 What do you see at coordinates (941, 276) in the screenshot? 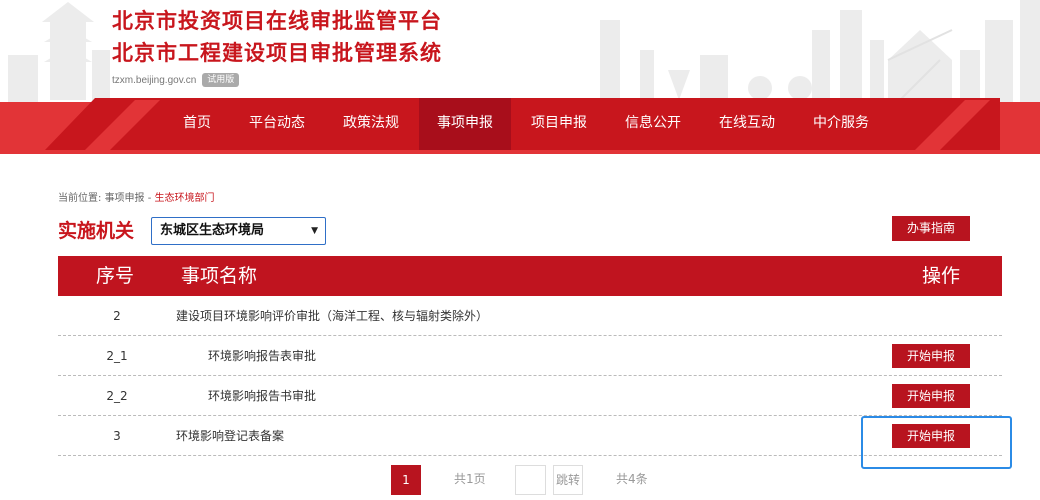
I see `header-operation: 操作` at bounding box center [941, 276].